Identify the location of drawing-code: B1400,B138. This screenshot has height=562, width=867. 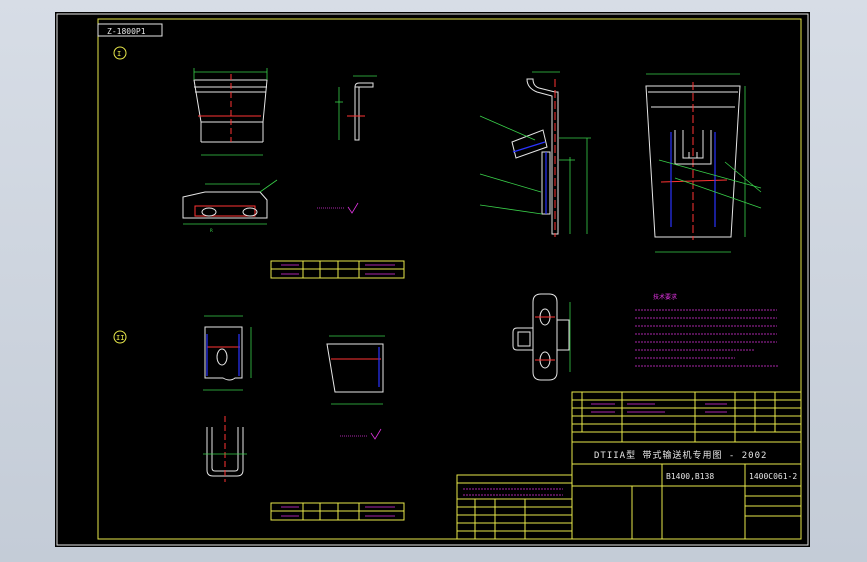
(690, 476).